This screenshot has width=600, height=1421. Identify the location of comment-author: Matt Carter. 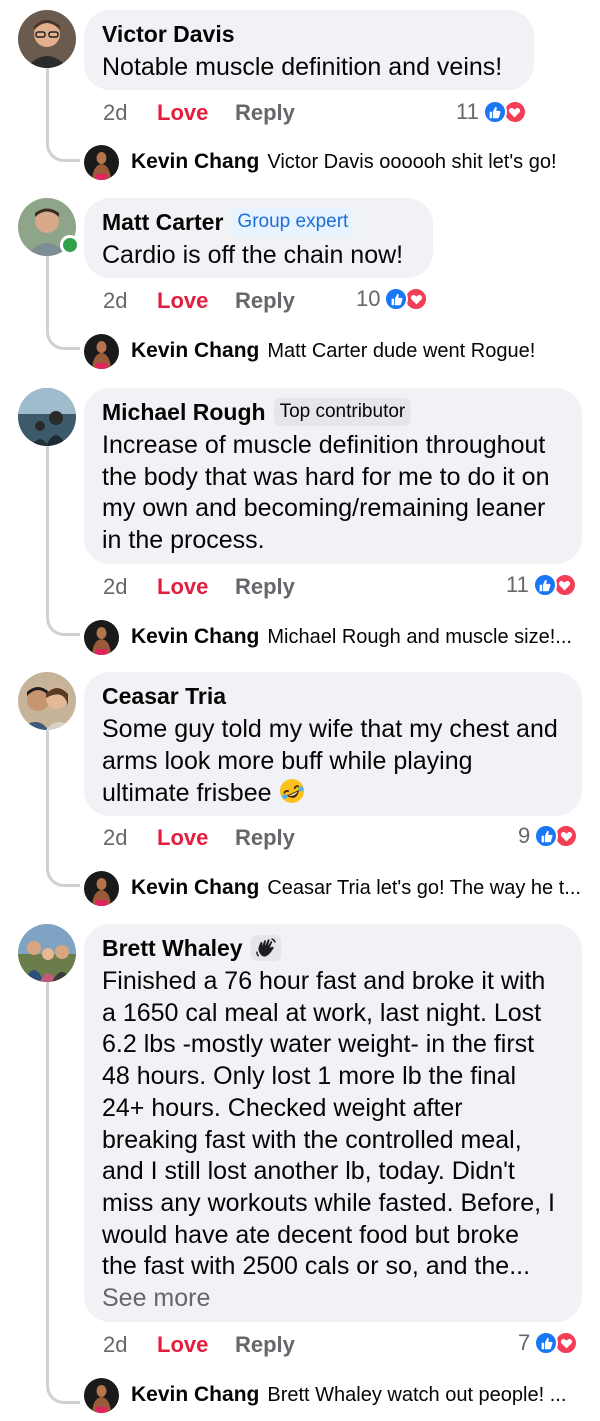
(162, 222).